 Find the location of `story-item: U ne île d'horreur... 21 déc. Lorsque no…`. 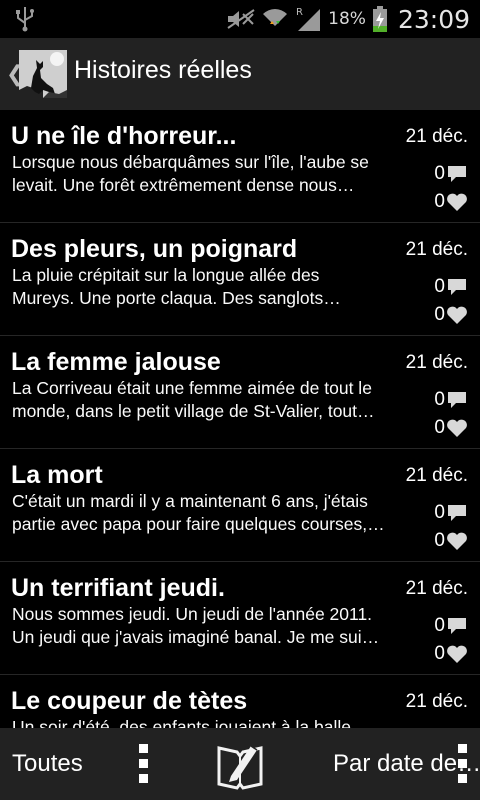

story-item: U ne île d'horreur... 21 déc. Lorsque no… is located at coordinates (240, 166).